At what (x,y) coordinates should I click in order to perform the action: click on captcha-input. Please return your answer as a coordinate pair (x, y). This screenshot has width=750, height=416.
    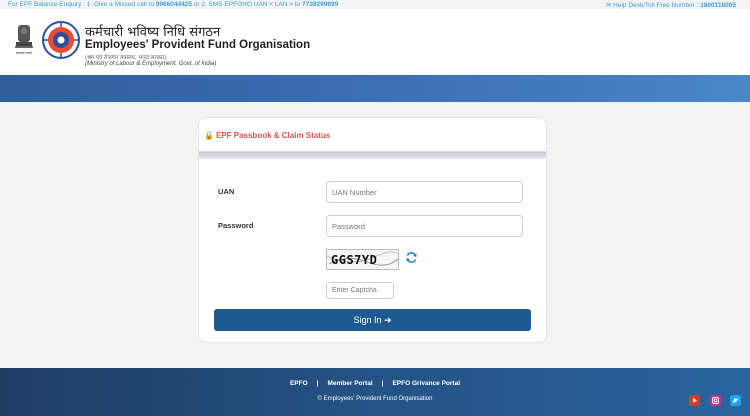
    Looking at the image, I should click on (360, 290).